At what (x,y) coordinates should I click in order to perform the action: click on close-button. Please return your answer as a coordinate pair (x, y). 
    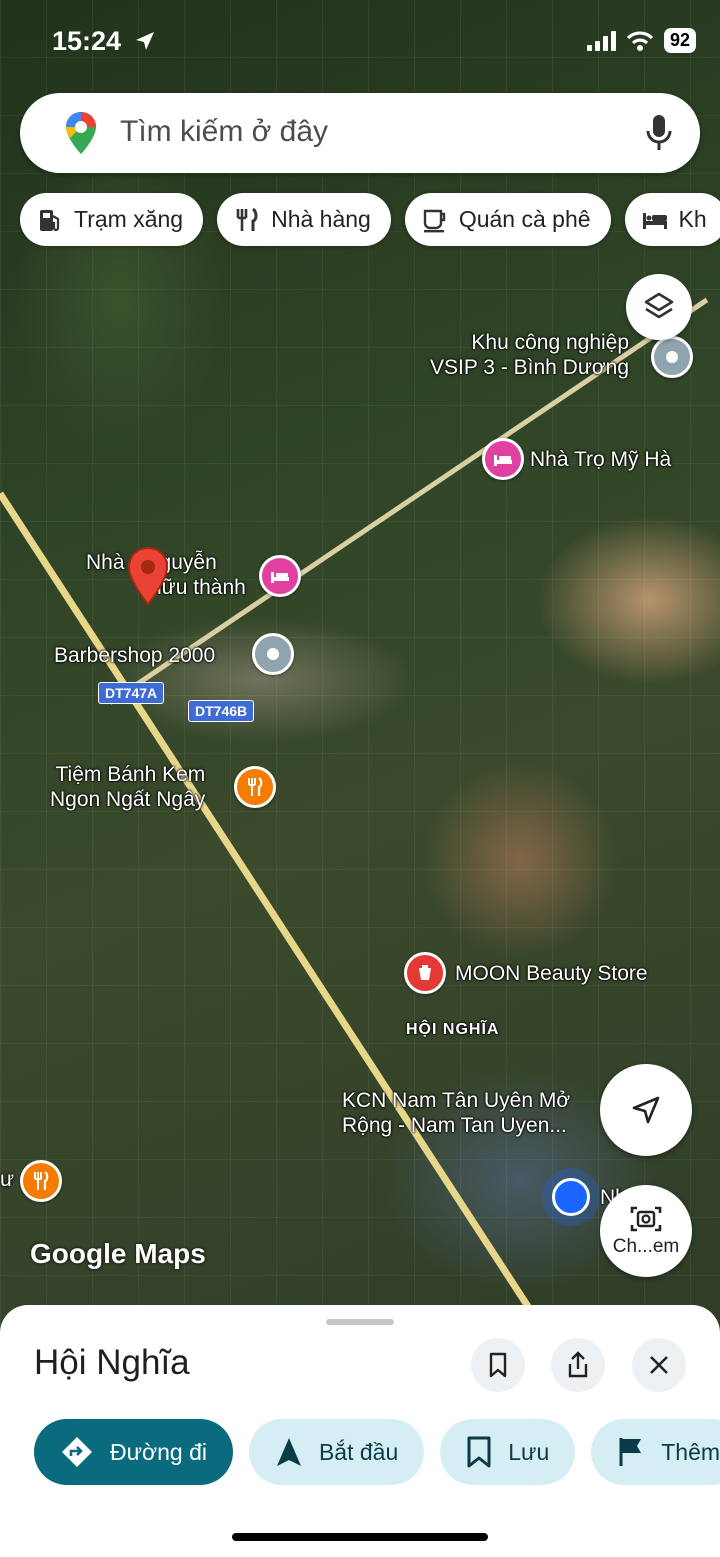
    Looking at the image, I should click on (659, 1365).